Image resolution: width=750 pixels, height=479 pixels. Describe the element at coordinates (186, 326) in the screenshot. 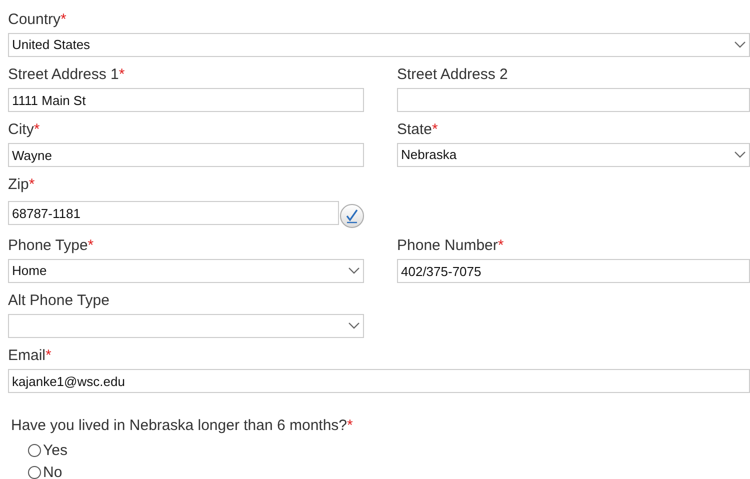

I see `select-field` at that location.